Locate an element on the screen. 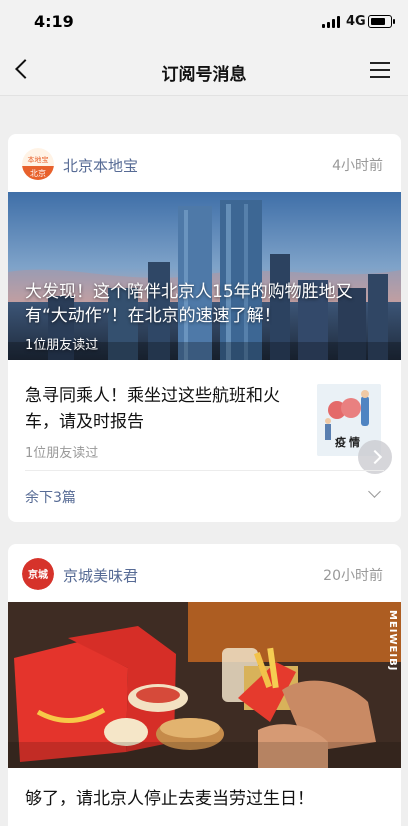 The image size is (408, 826). network-type: 4G is located at coordinates (356, 21).